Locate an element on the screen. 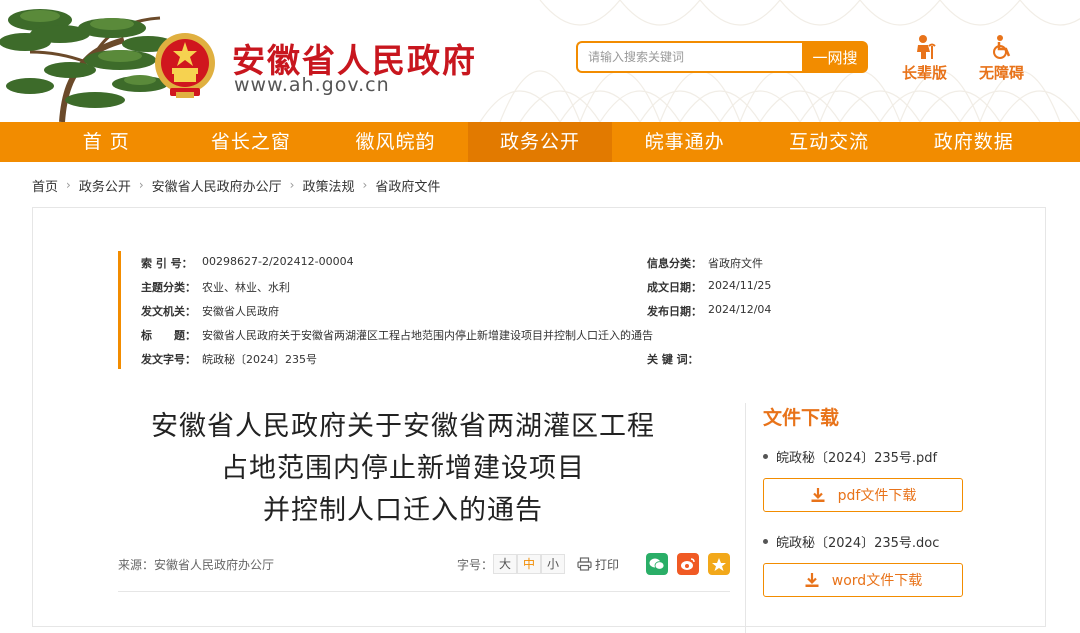 The image size is (1080, 633). article-title-line-1: 安徽省人民政府关于安徽省两湖灌区工程 is located at coordinates (403, 426).